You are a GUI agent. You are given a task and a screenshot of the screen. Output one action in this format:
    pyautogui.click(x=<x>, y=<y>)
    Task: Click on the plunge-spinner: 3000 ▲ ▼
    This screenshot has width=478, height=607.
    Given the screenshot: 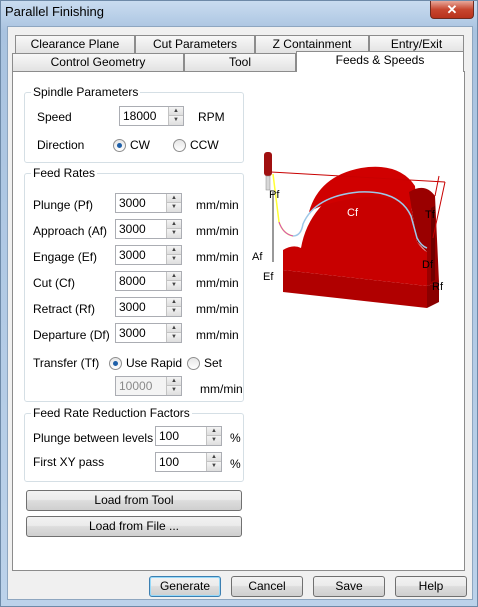 What is the action you would take?
    pyautogui.click(x=148, y=203)
    